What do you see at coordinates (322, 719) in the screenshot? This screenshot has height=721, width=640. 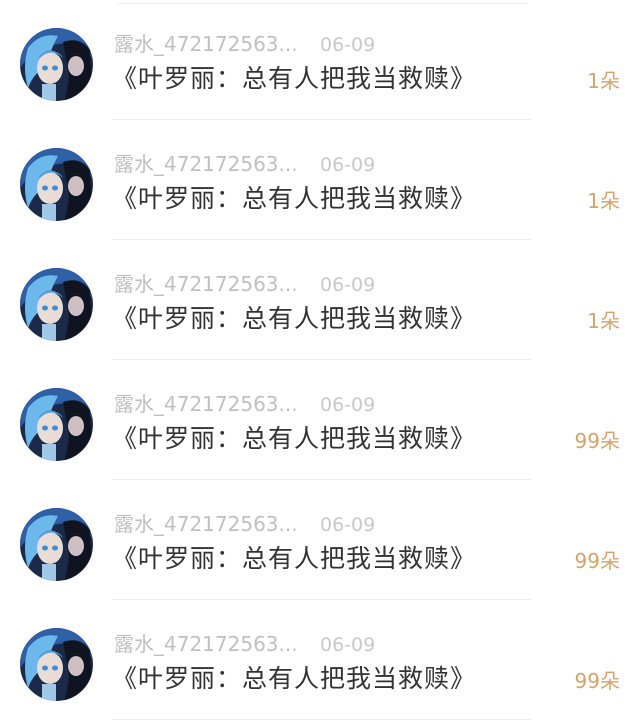 I see `row-divider` at bounding box center [322, 719].